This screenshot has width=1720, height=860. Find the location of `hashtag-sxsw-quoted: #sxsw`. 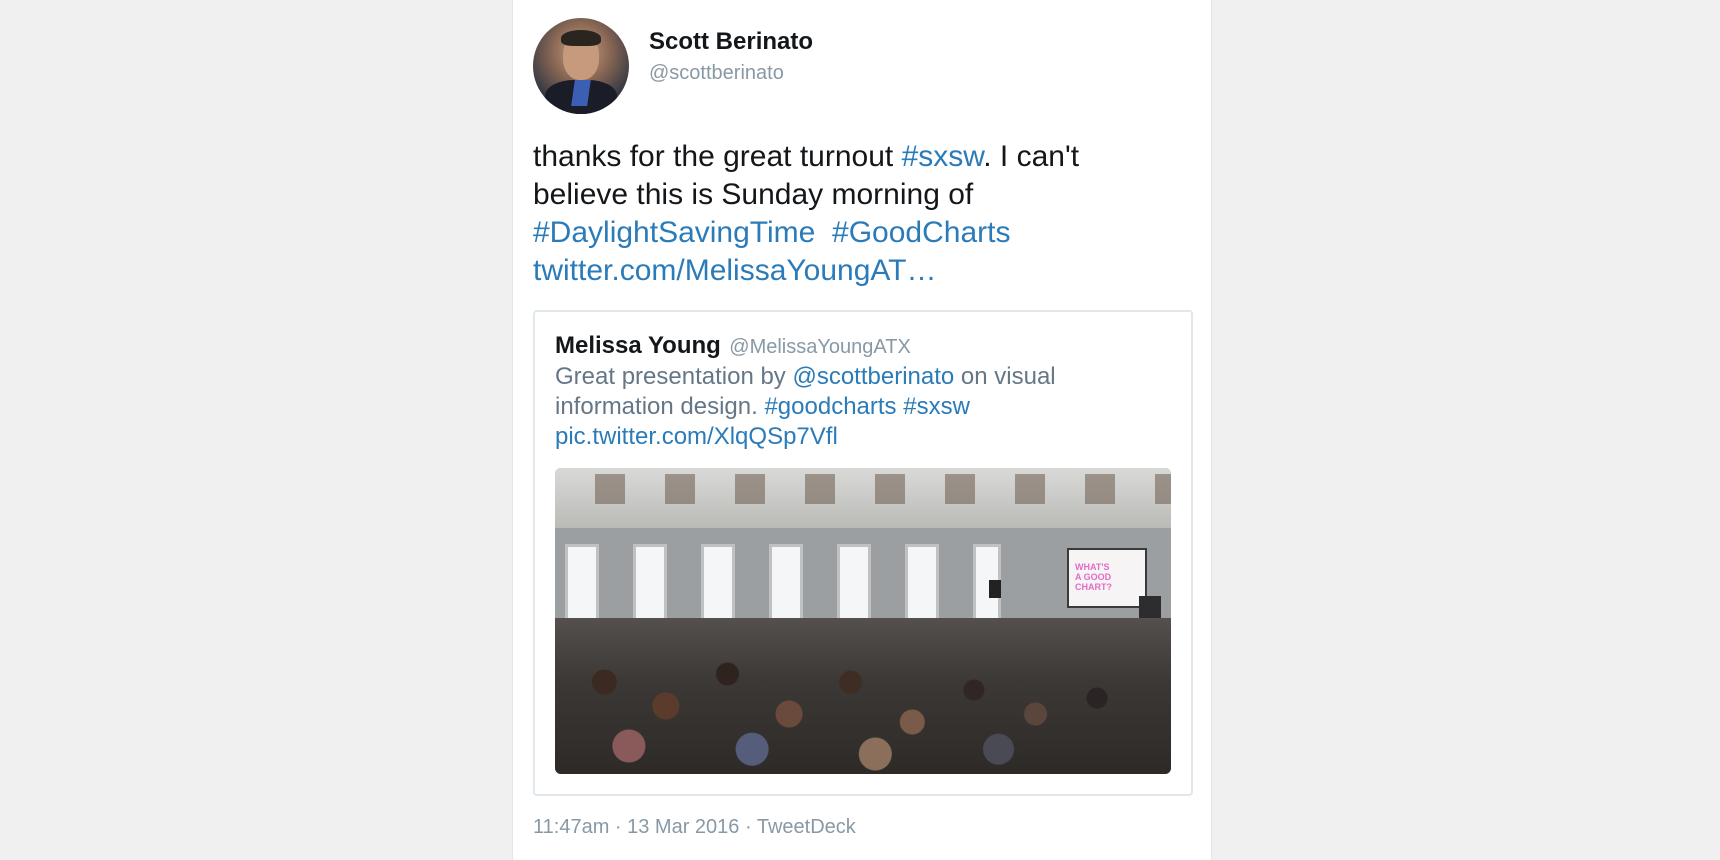

hashtag-sxsw-quoted: #sxsw is located at coordinates (936, 406).